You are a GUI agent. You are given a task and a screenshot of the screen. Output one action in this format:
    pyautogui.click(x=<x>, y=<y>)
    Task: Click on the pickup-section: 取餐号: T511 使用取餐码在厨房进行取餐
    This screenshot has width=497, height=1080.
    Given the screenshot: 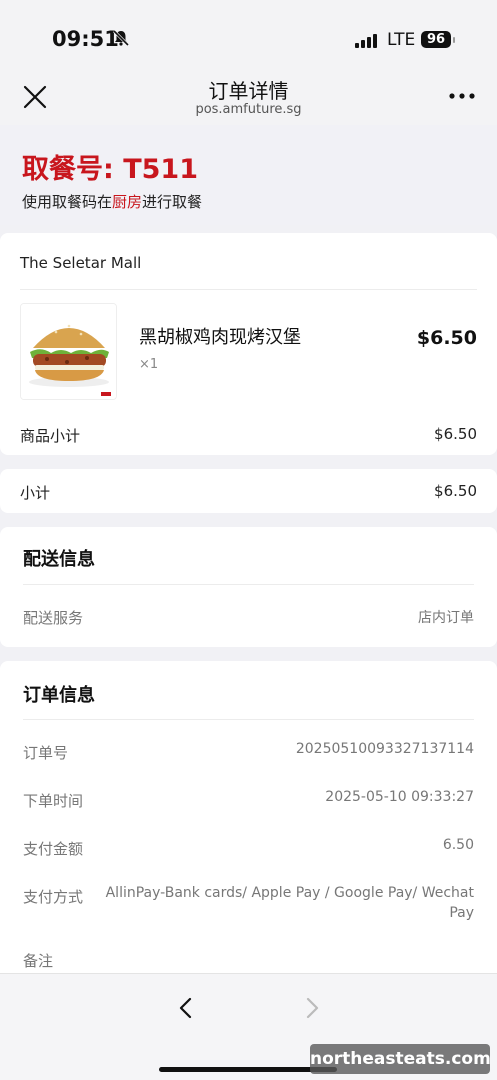 What is the action you would take?
    pyautogui.click(x=248, y=175)
    